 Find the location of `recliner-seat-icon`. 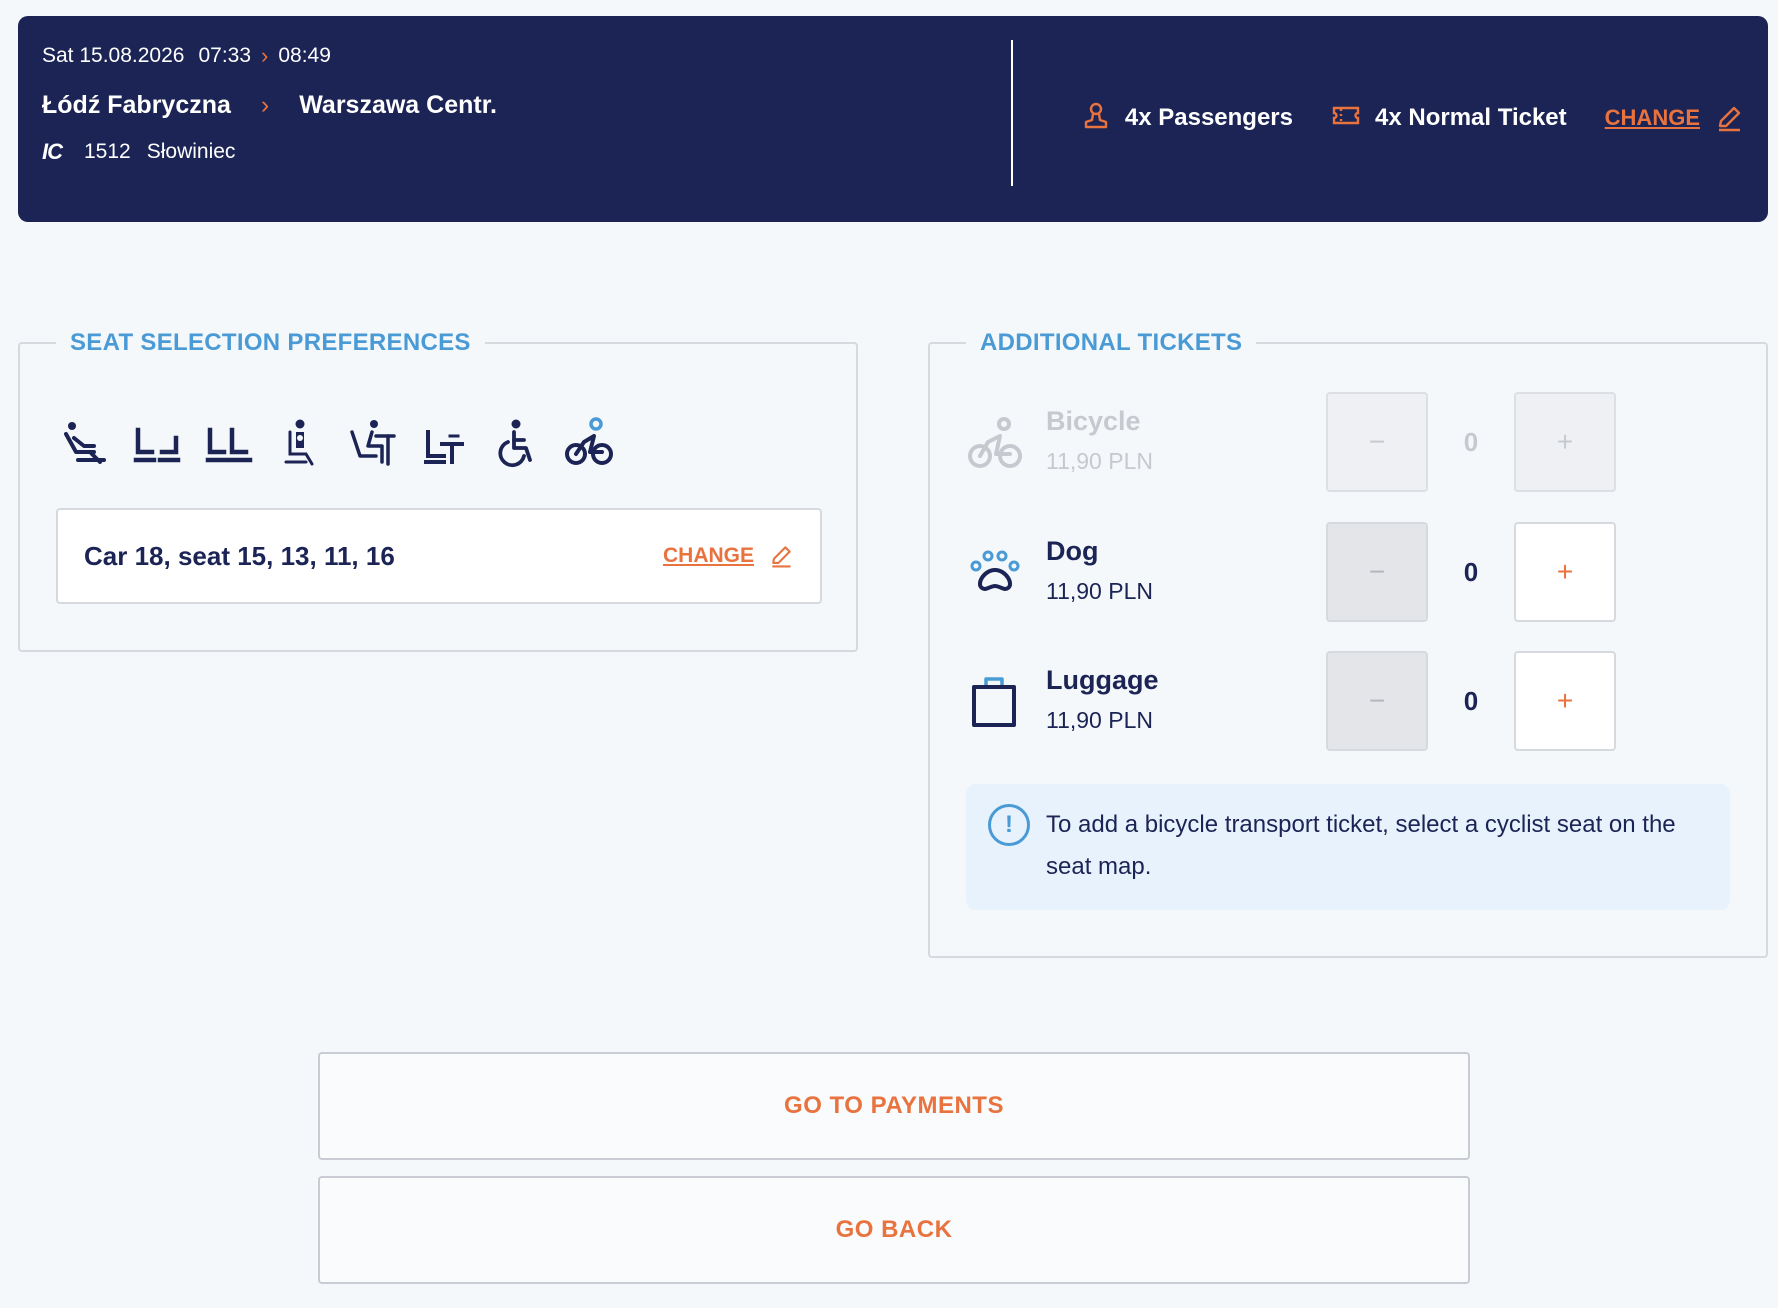

recliner-seat-icon is located at coordinates (85, 442).